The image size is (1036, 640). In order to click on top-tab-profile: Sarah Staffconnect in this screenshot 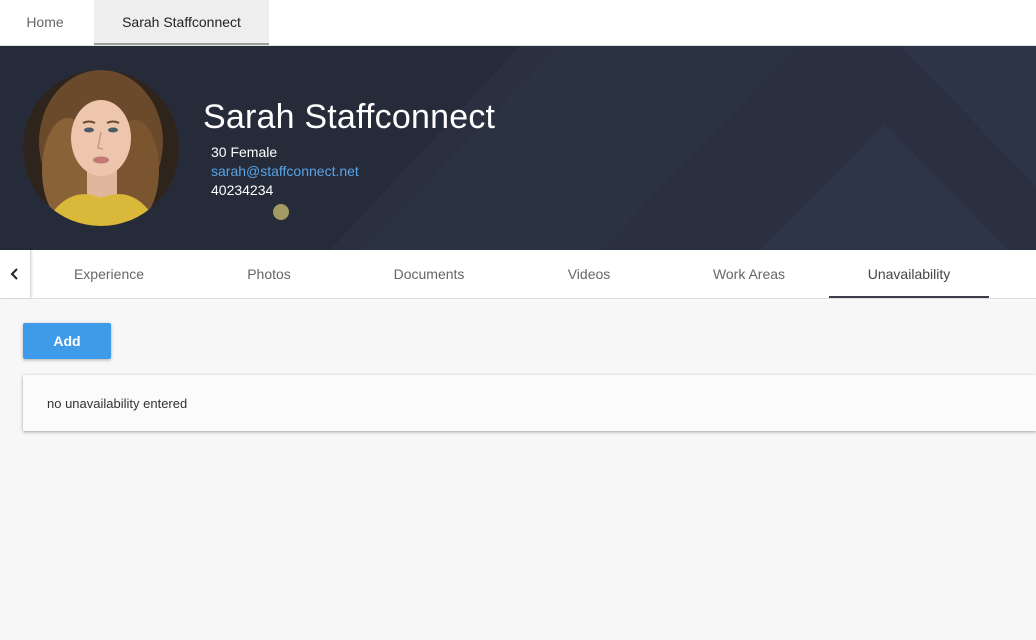, I will do `click(181, 22)`.